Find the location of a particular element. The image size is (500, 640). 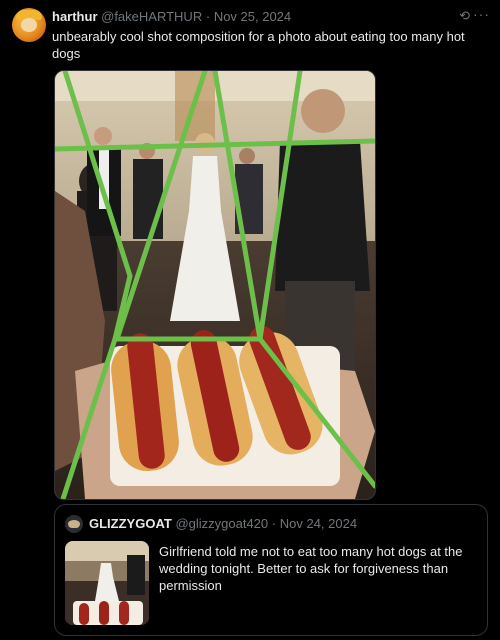

author-avatar is located at coordinates (29, 25).